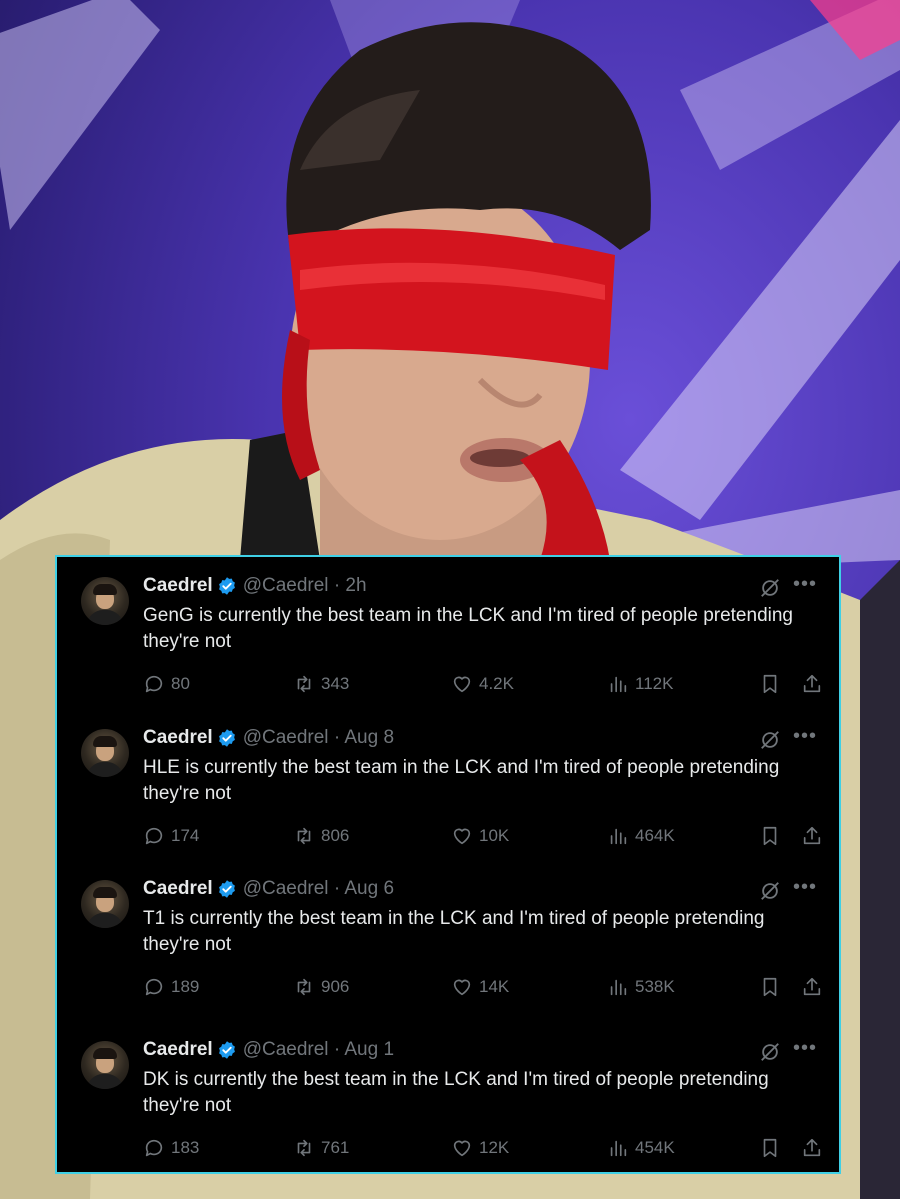 The width and height of the screenshot is (900, 1199). I want to click on view-count: 454K, so click(655, 1147).